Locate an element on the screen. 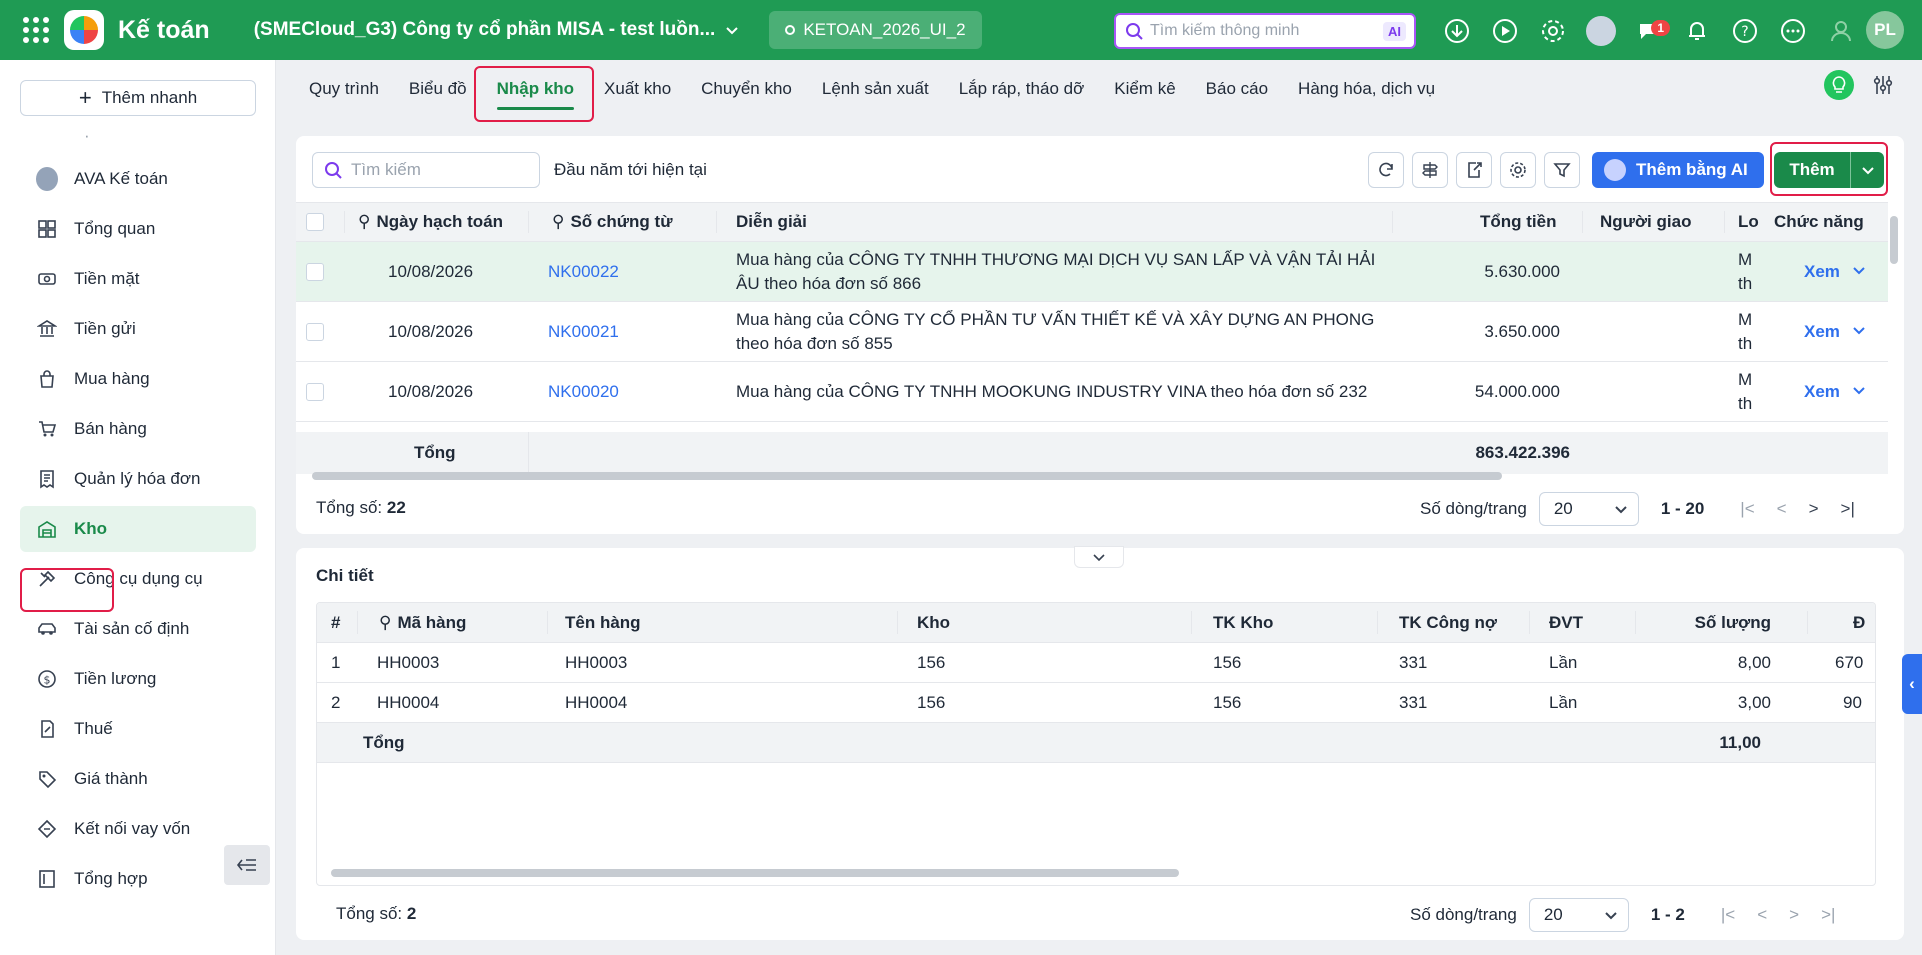 This screenshot has height=955, width=1922. column-header-date: Ngày hạch toán is located at coordinates (439, 222).